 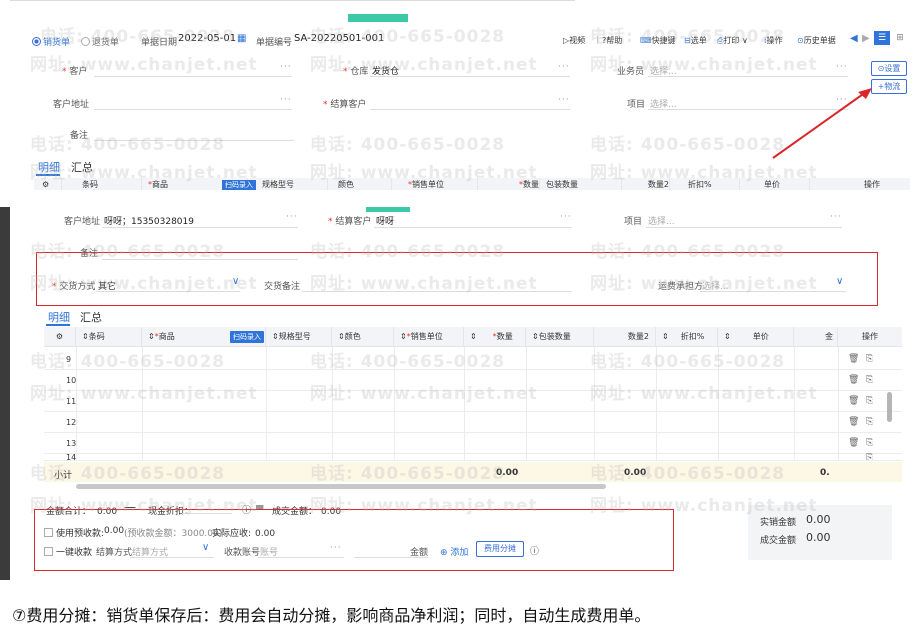 What do you see at coordinates (714, 184) in the screenshot?
I see `col-discount: 折扣%` at bounding box center [714, 184].